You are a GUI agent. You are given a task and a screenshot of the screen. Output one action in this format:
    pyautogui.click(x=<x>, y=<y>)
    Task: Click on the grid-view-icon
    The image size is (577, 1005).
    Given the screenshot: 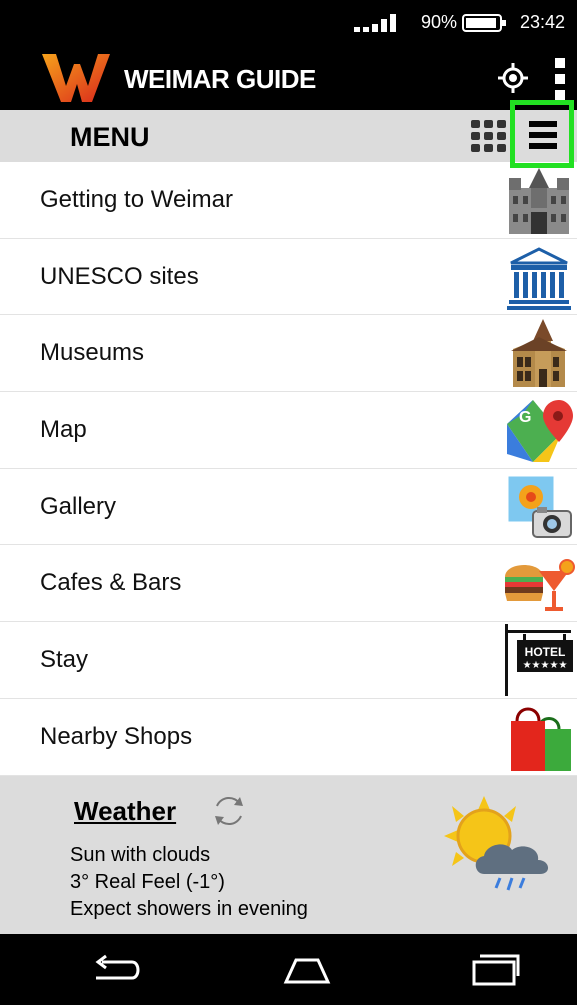 What is the action you would take?
    pyautogui.click(x=489, y=136)
    